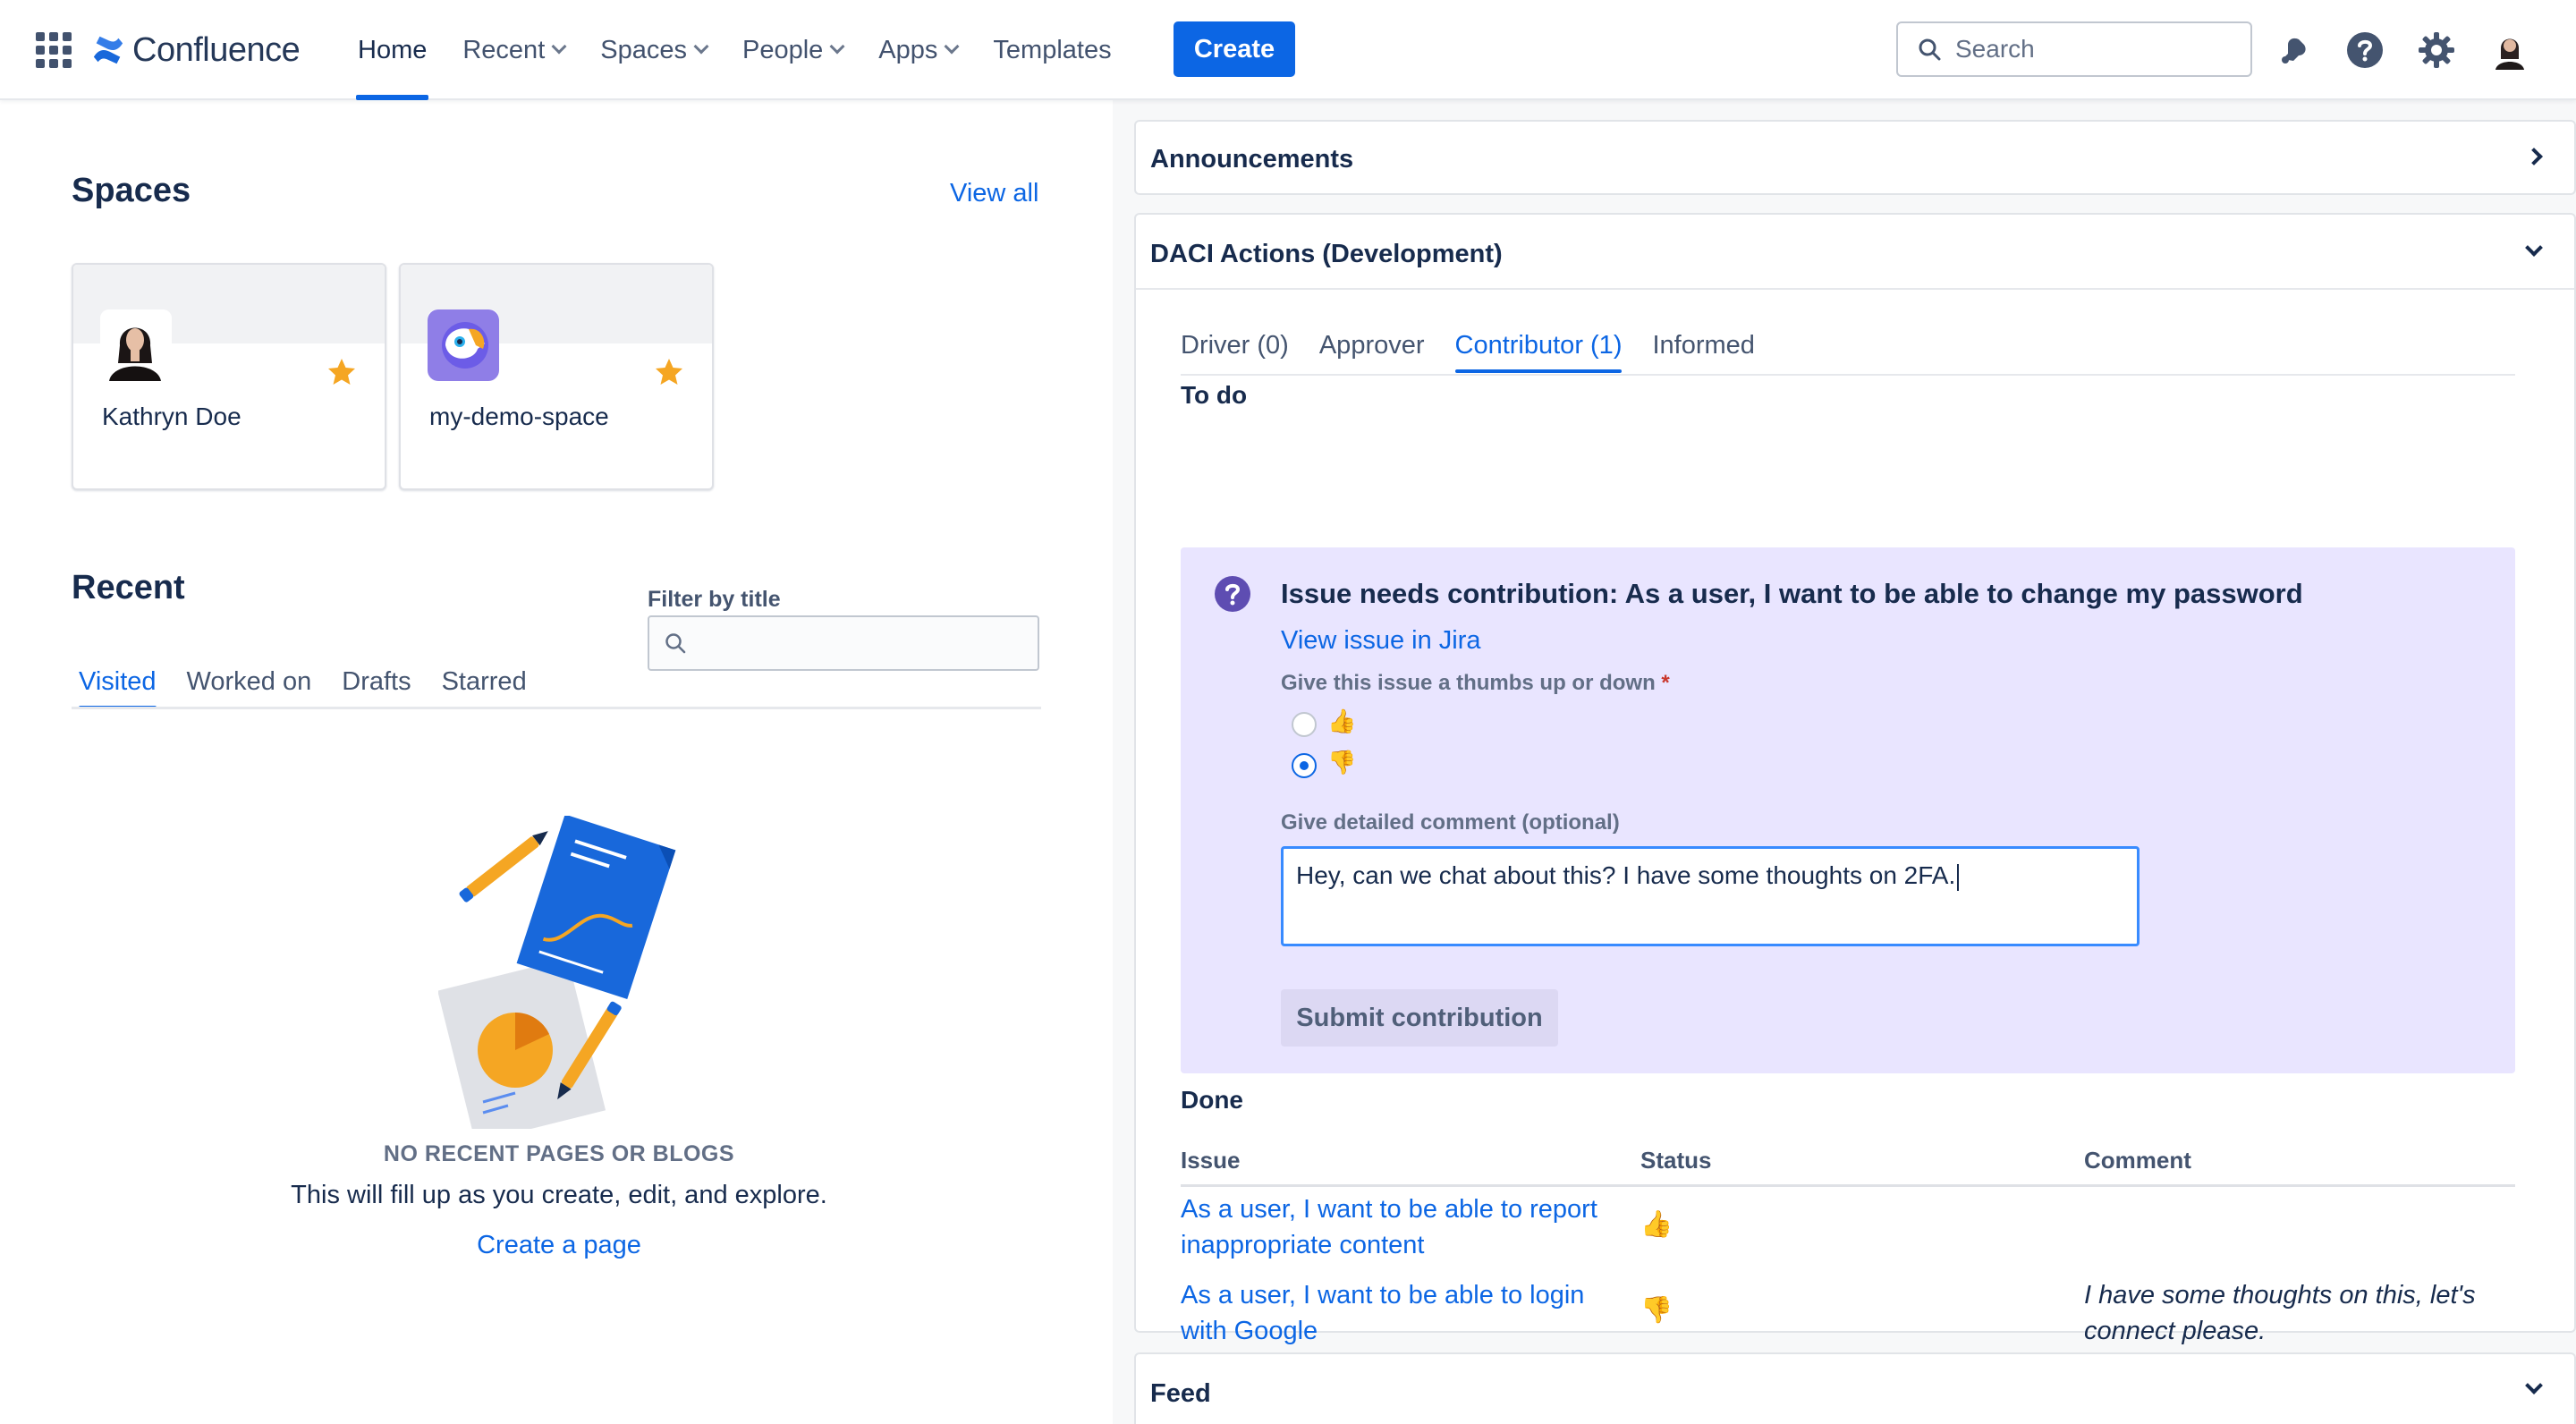  I want to click on status-thumbs-down-icon: 👎, so click(1657, 1309).